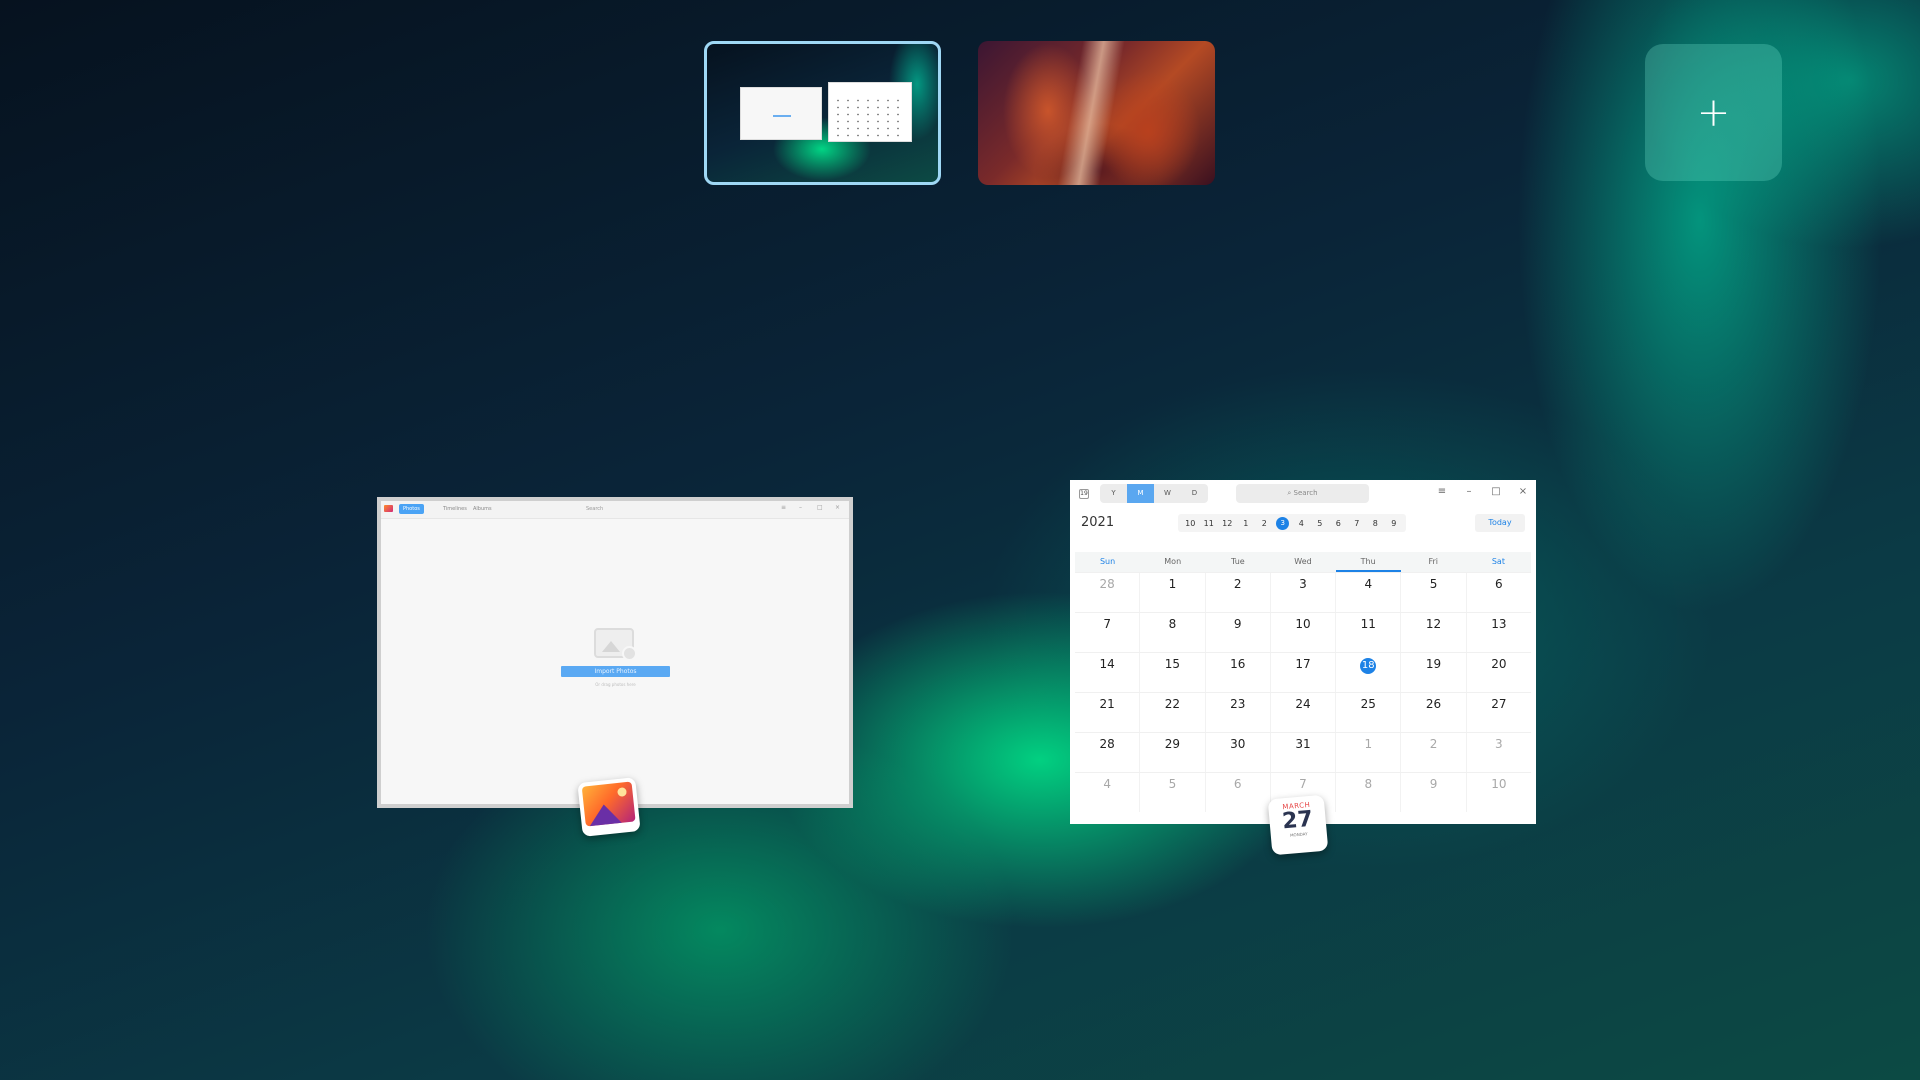 This screenshot has width=1920, height=1080. Describe the element at coordinates (1394, 523) in the screenshot. I see `month-item: 9` at that location.